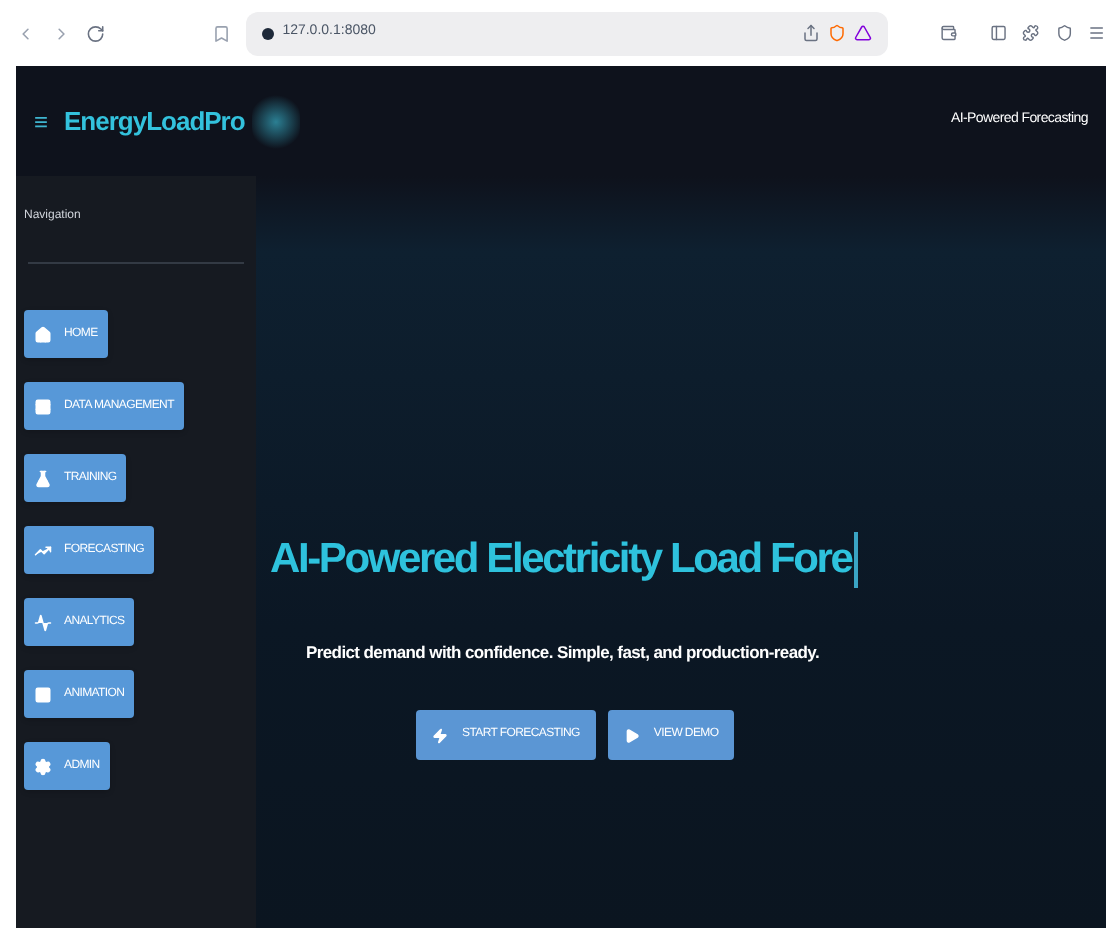 This screenshot has height=928, width=1106. Describe the element at coordinates (221, 33) in the screenshot. I see `bookmark-icon` at that location.